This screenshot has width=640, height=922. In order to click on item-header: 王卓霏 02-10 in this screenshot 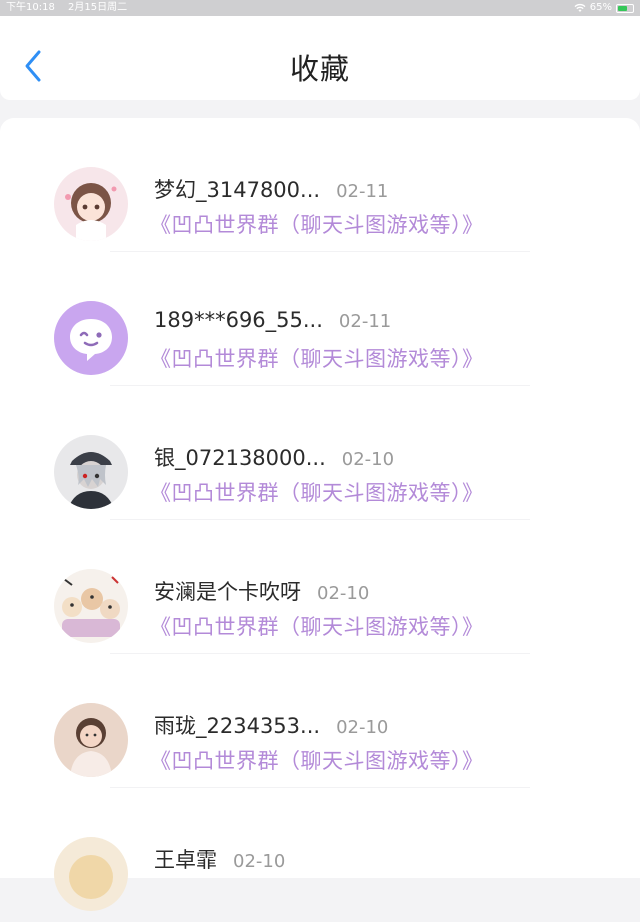, I will do `click(219, 859)`.